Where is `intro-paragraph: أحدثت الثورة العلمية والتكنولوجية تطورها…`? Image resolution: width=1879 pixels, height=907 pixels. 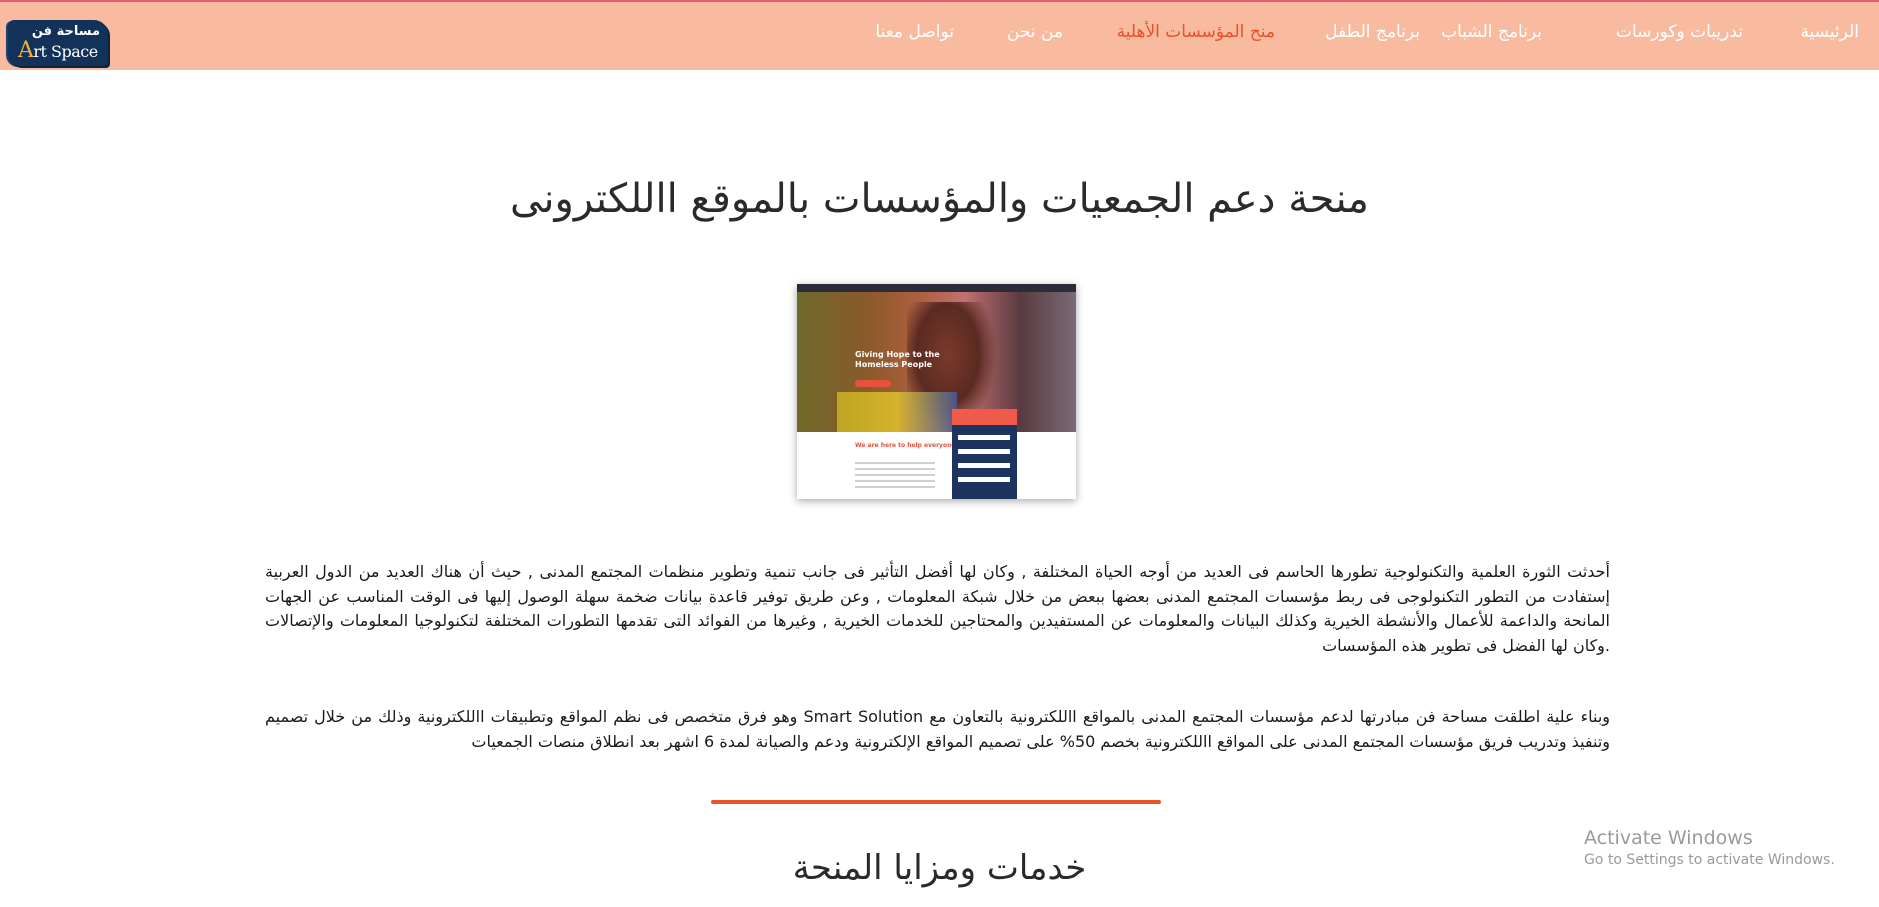
intro-paragraph: أحدثت الثورة العلمية والتكنولوجية تطورها… is located at coordinates (937, 608).